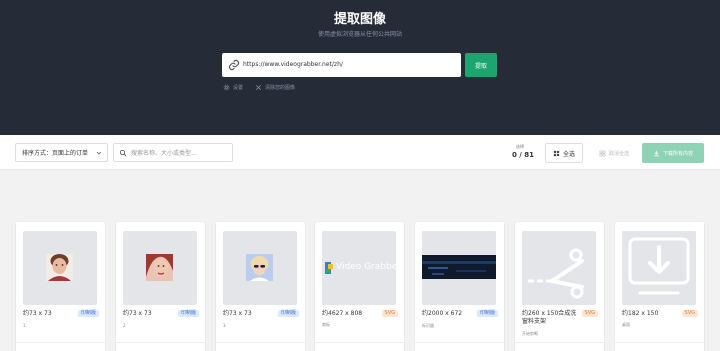 This screenshot has height=351, width=720. What do you see at coordinates (523, 155) in the screenshot?
I see `selected-count: 0 / 81` at bounding box center [523, 155].